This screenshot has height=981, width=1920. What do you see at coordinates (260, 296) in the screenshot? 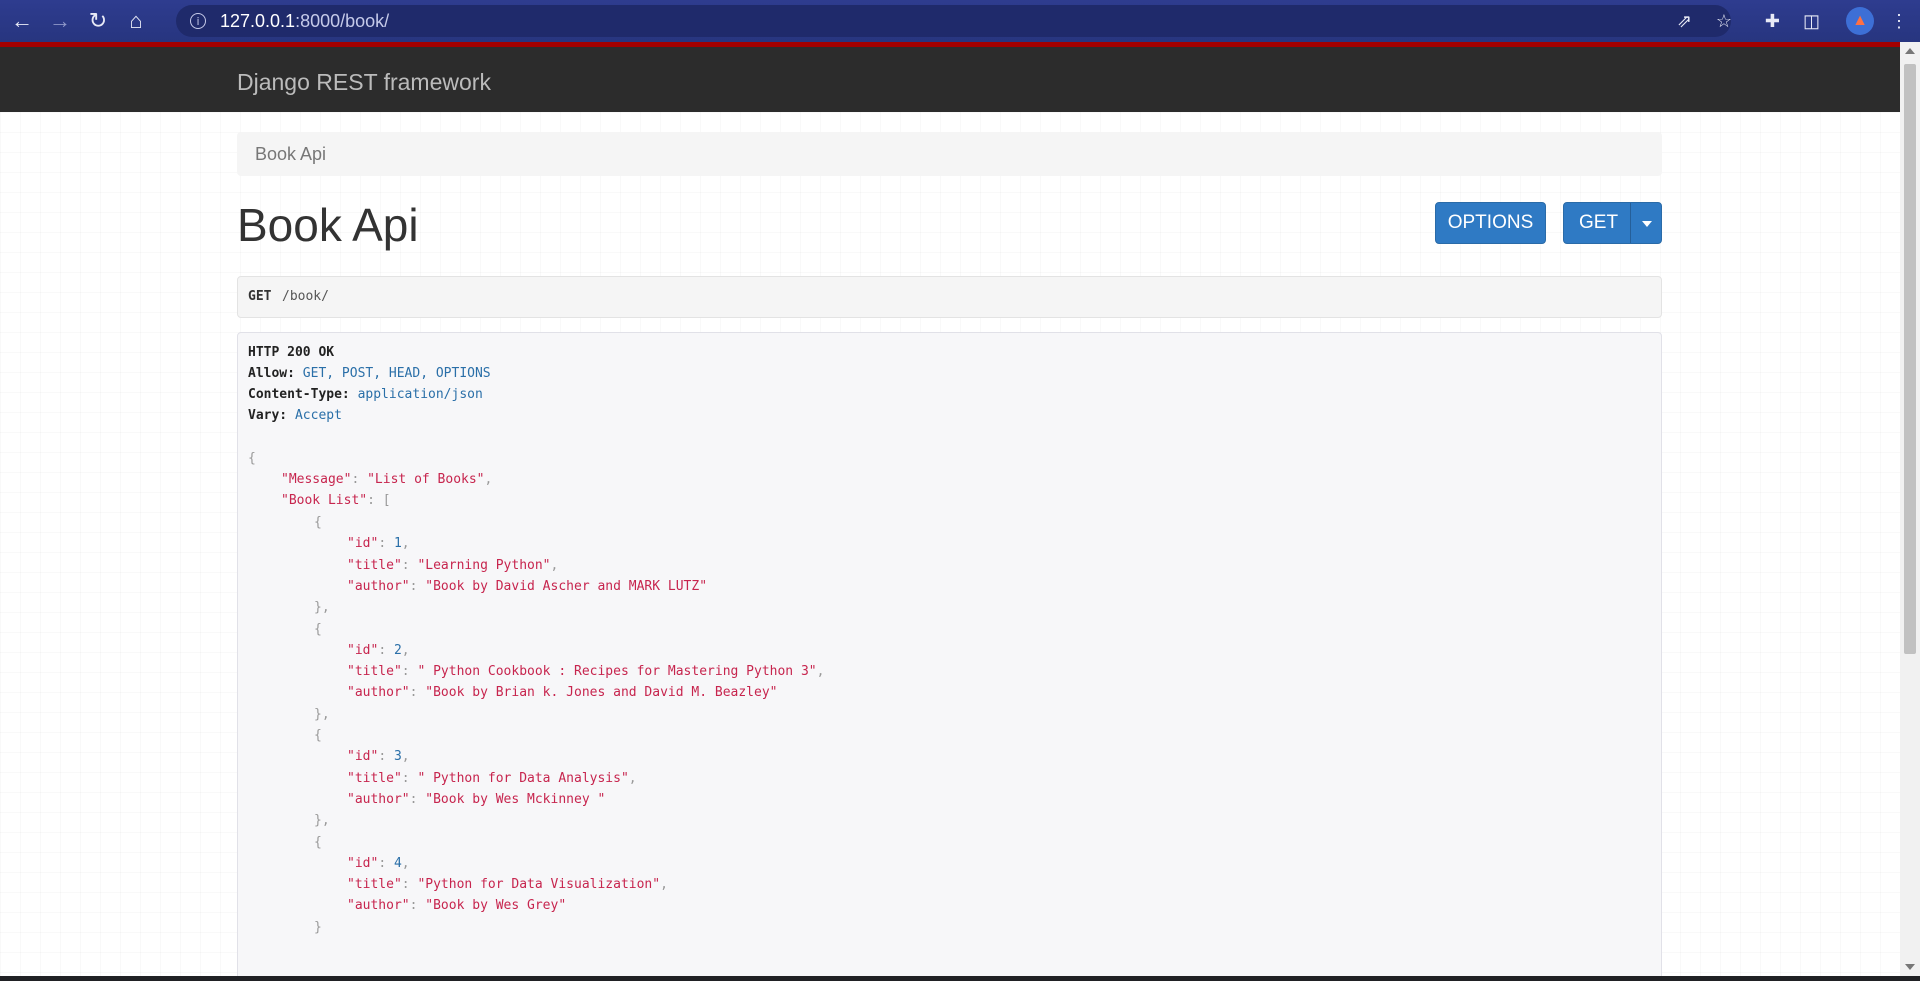
I see `request-method: GET` at bounding box center [260, 296].